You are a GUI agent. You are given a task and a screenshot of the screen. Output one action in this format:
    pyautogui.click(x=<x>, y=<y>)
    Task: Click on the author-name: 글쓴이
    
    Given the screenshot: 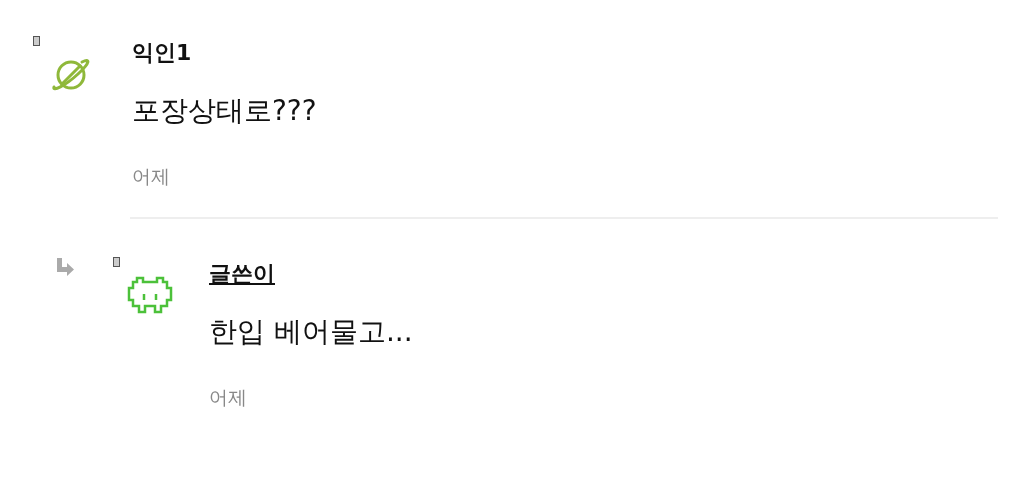 What is the action you would take?
    pyautogui.click(x=242, y=274)
    